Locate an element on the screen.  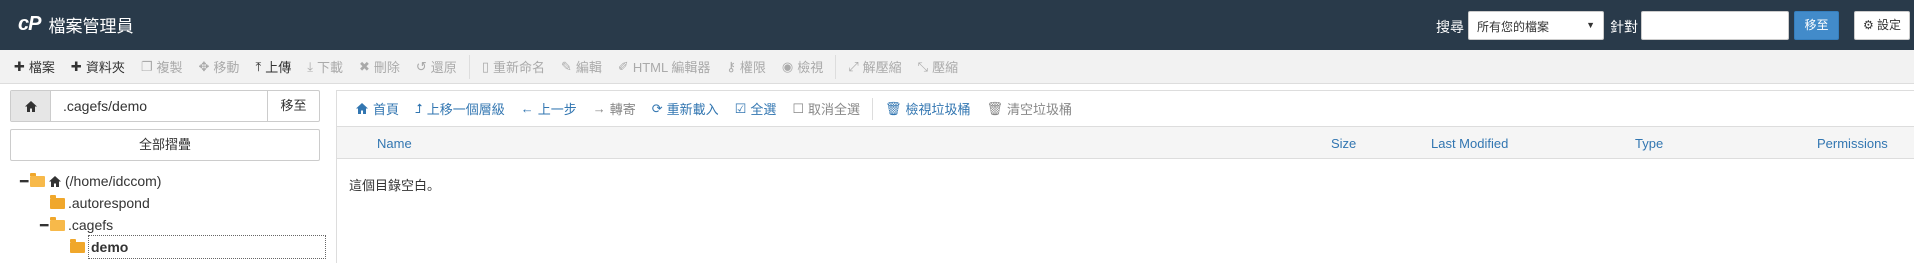
path-input: .cagefs/demo is located at coordinates (159, 106).